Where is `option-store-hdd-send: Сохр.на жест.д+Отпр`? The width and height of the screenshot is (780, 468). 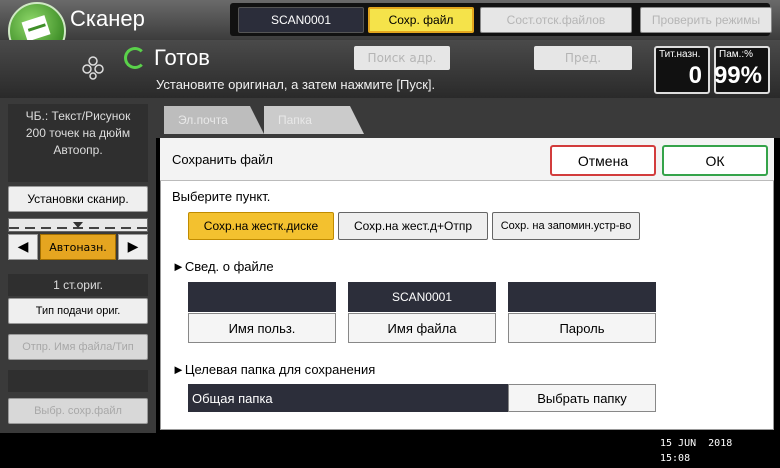 option-store-hdd-send: Сохр.на жест.д+Отпр is located at coordinates (413, 226).